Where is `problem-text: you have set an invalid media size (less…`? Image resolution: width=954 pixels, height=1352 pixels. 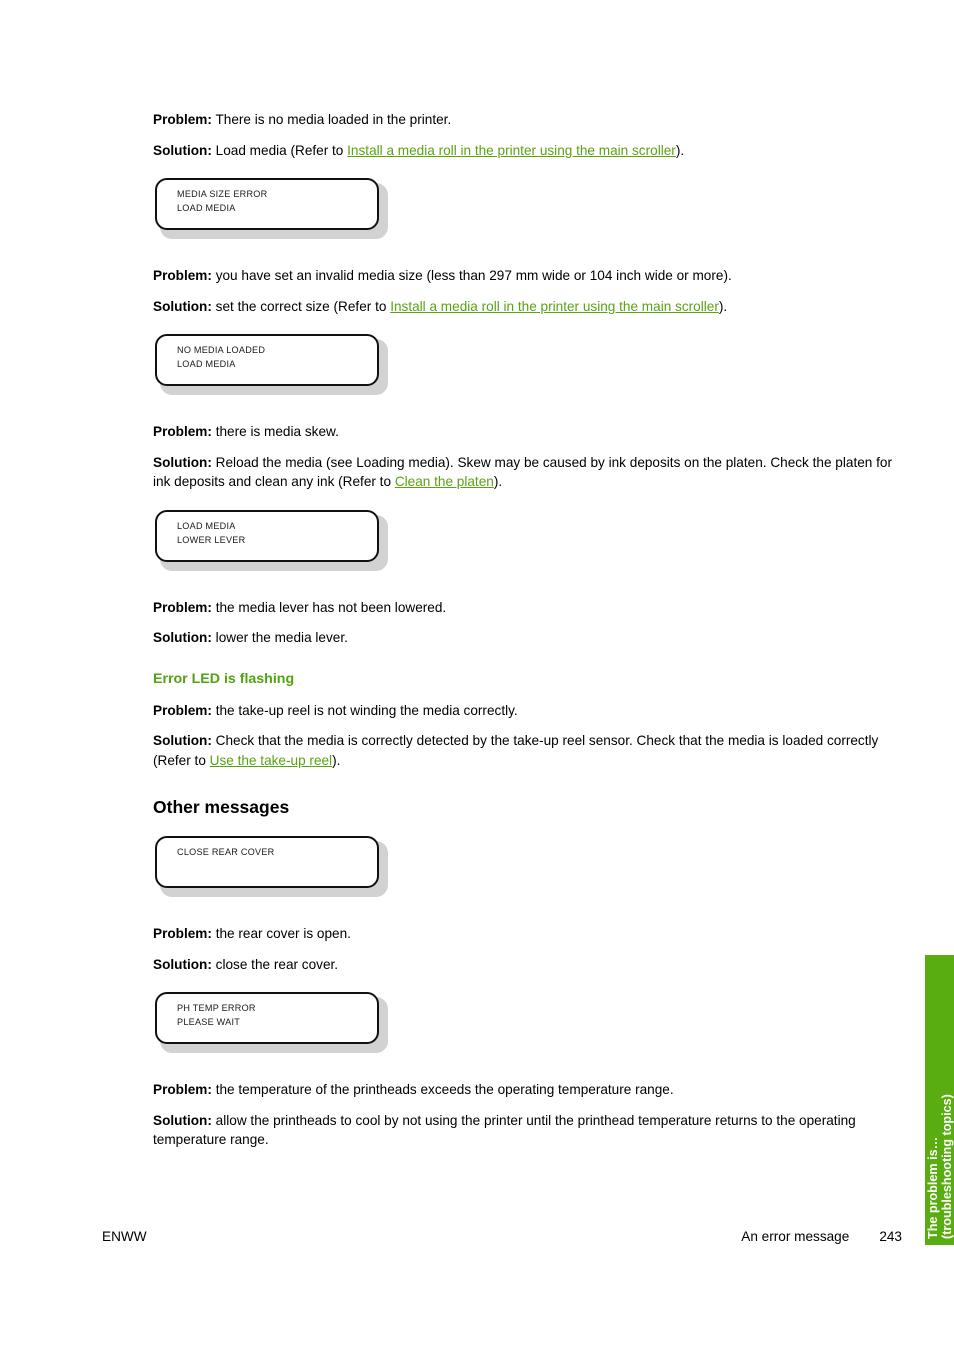
problem-text: you have set an invalid media size (less… is located at coordinates (471, 275).